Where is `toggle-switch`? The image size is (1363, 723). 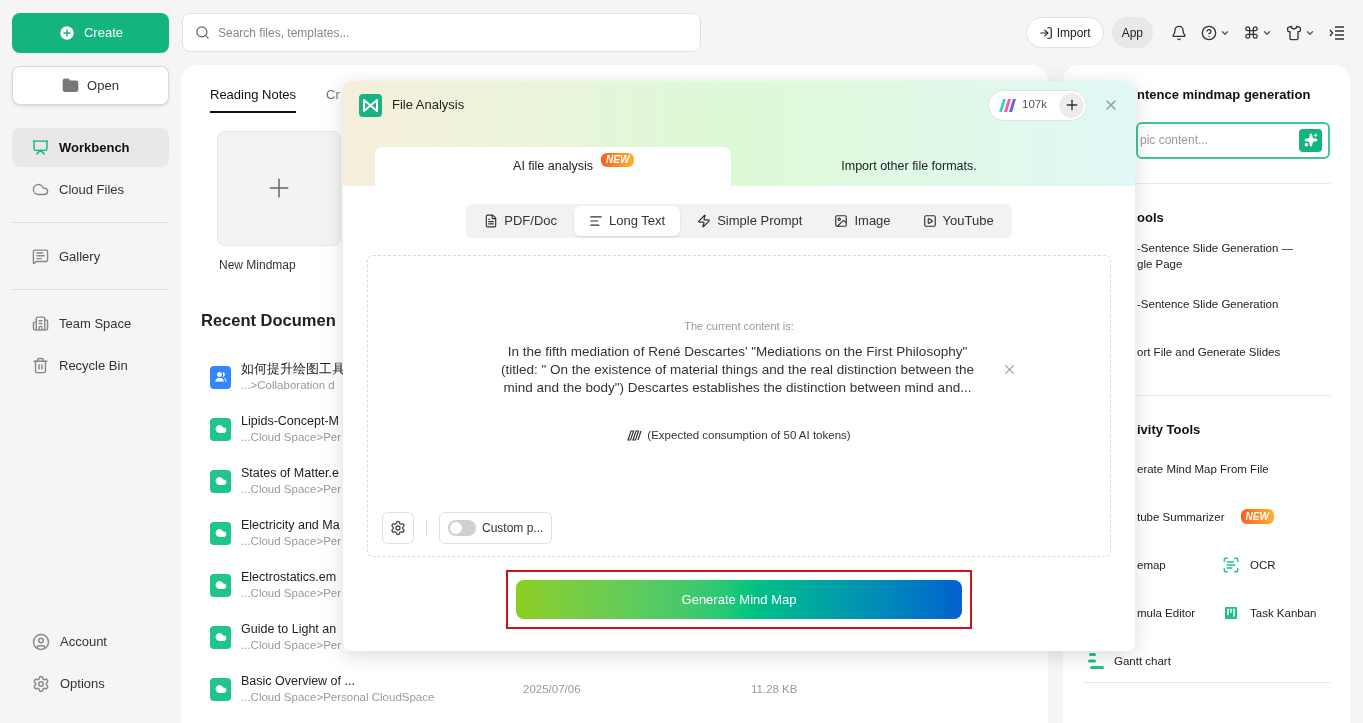 toggle-switch is located at coordinates (462, 528).